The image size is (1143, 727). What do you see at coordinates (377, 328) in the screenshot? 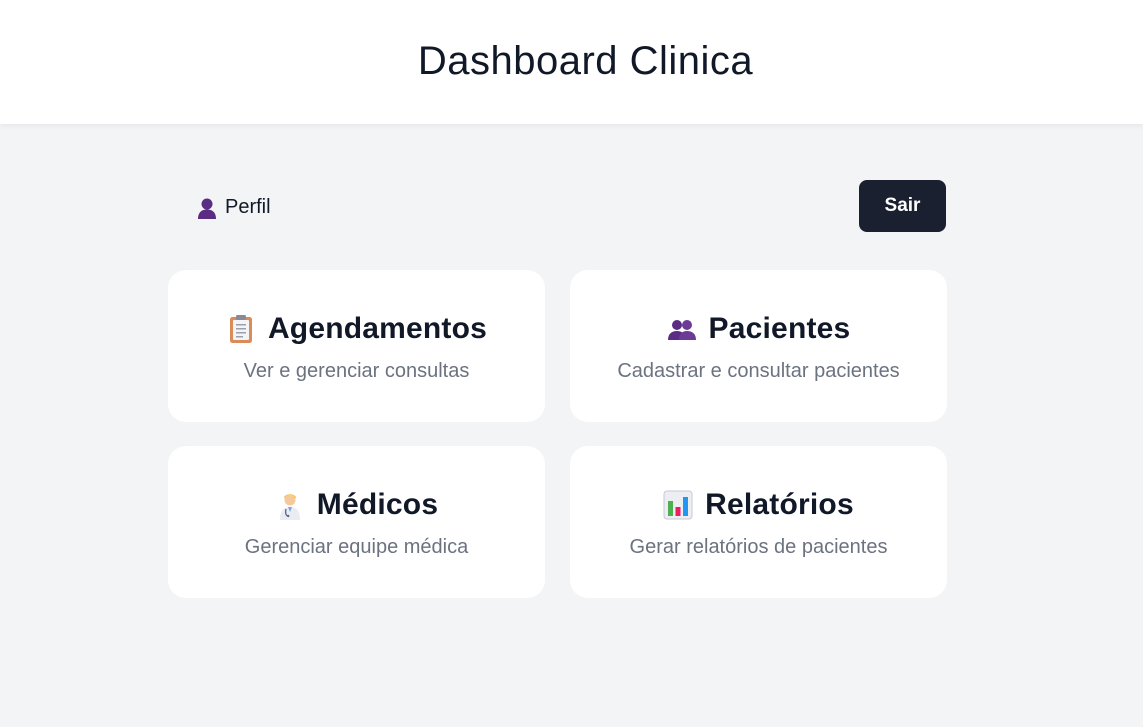
I see `card-title: Agendamentos` at bounding box center [377, 328].